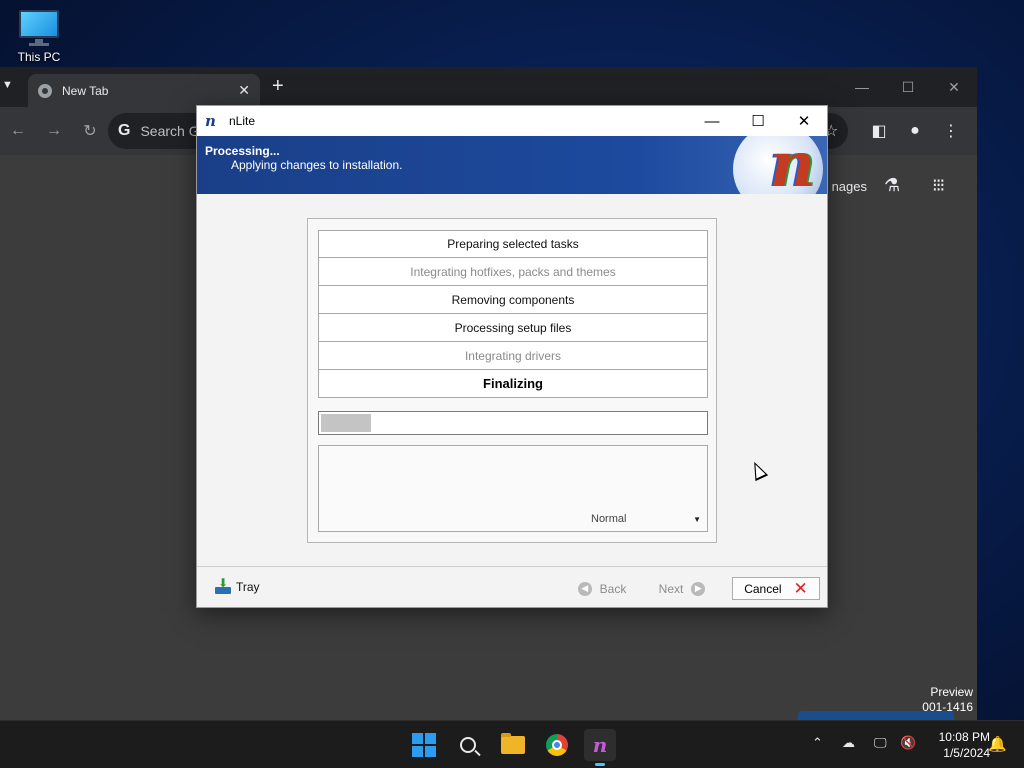 The height and width of the screenshot is (768, 1024). Describe the element at coordinates (144, 90) in the screenshot. I see `tab-new-tab: New Tab ✕` at that location.